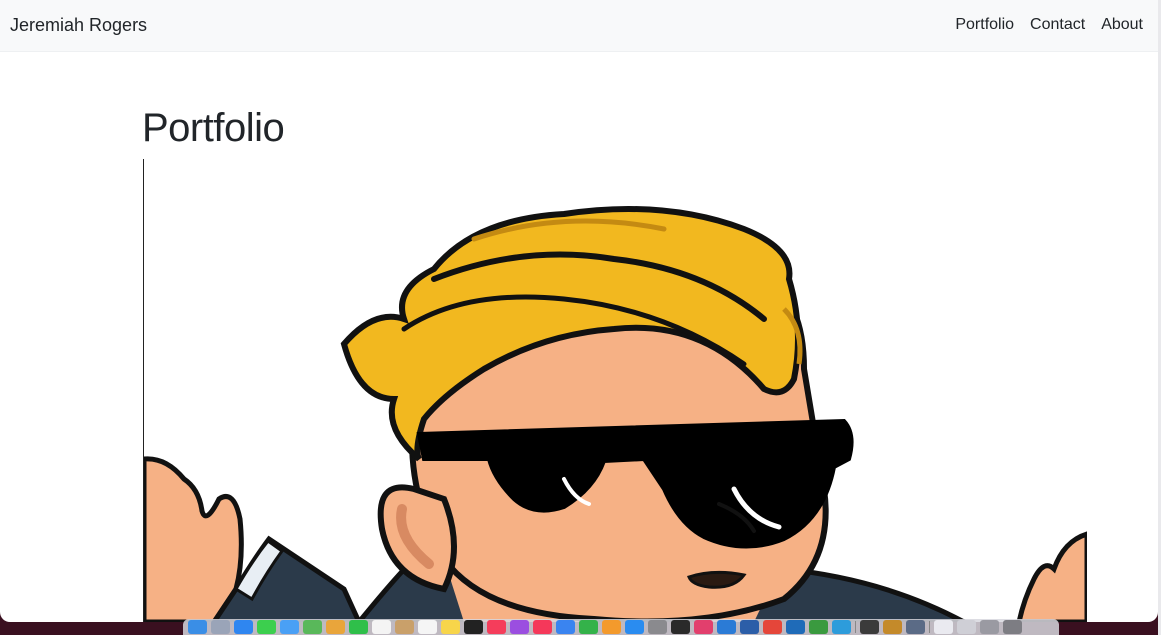 This screenshot has width=1161, height=635. Describe the element at coordinates (450, 627) in the screenshot. I see `notes-icon` at that location.